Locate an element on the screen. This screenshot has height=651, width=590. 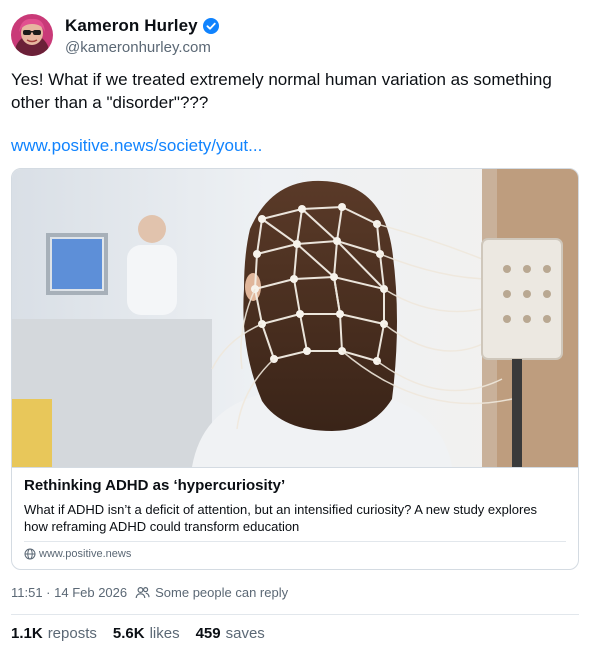
author-identity: Kameron Hurley @kameronhurley.com is located at coordinates (142, 35).